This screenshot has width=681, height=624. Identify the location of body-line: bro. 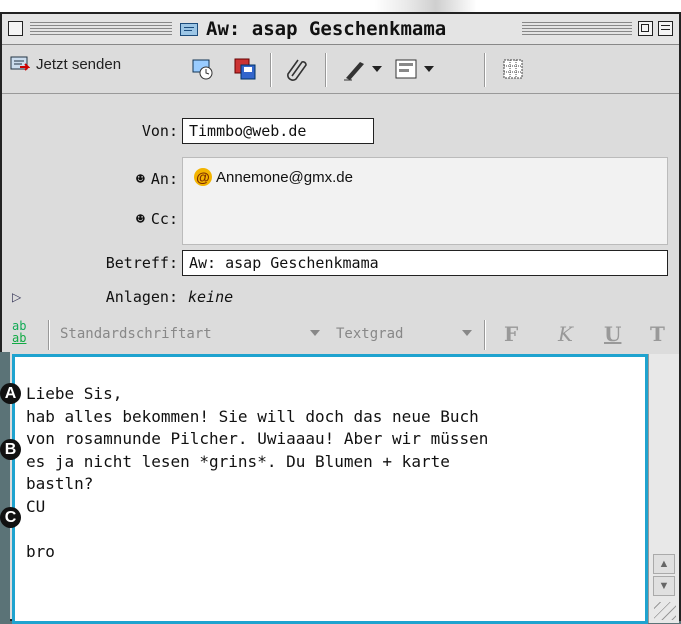
(40, 551).